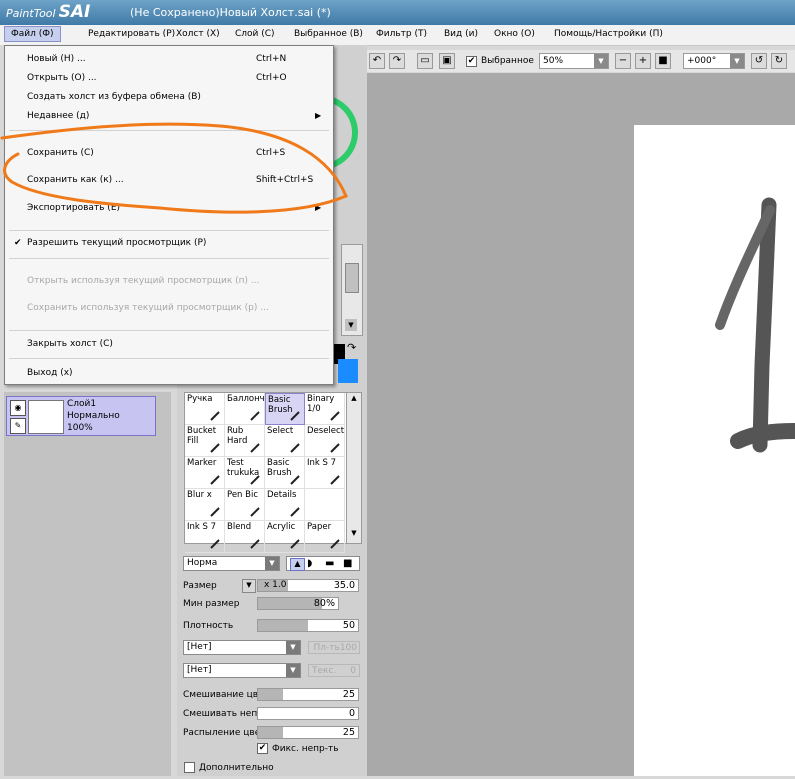 Image resolution: width=795 pixels, height=779 pixels. Describe the element at coordinates (323, 563) in the screenshot. I see `brush-shape-picker: ▲ ◗ ▬ ■` at that location.